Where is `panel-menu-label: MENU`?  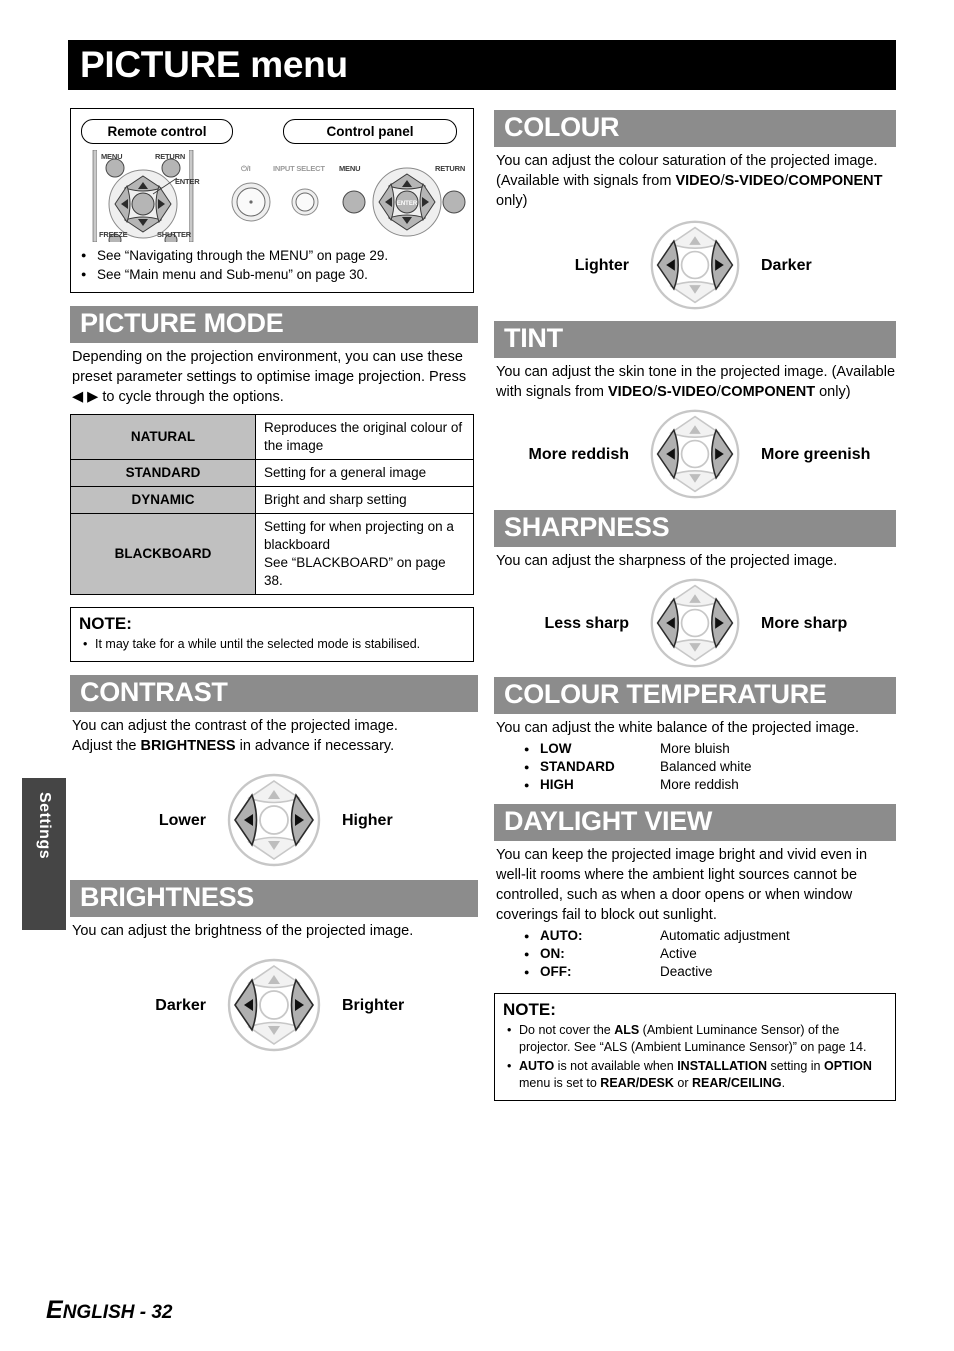 panel-menu-label: MENU is located at coordinates (350, 168).